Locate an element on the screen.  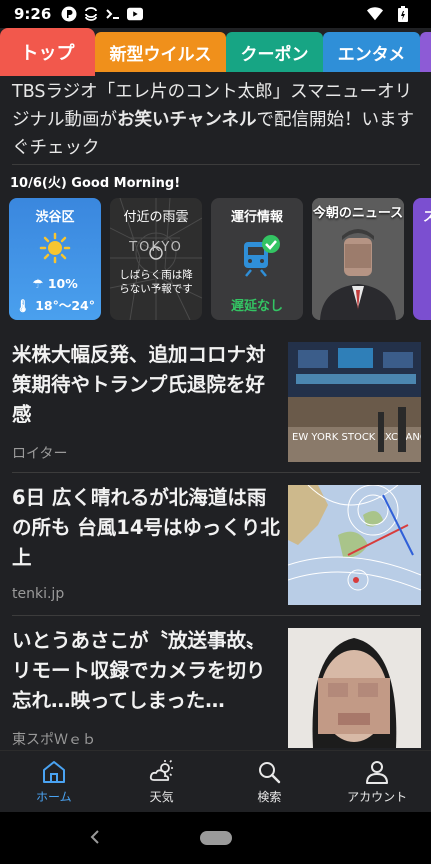
system-navigation-bar is located at coordinates (215, 838).